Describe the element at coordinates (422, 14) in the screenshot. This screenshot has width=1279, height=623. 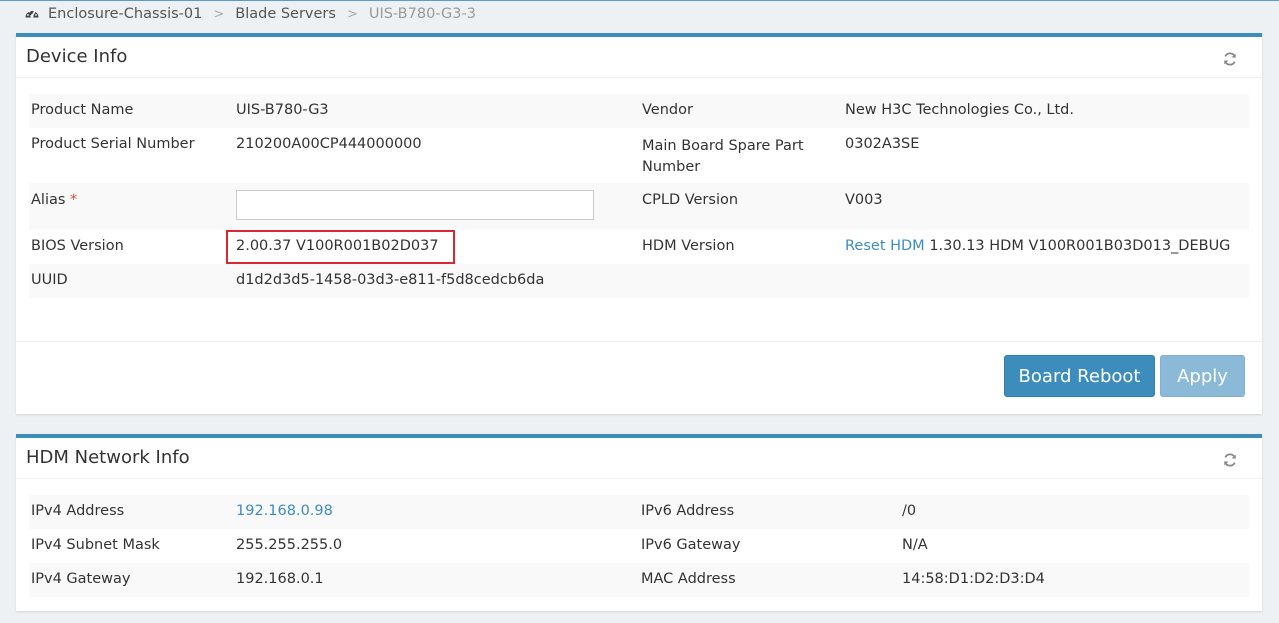
I see `breadcrumb-item-current: UIS-B780-G3-3` at that location.